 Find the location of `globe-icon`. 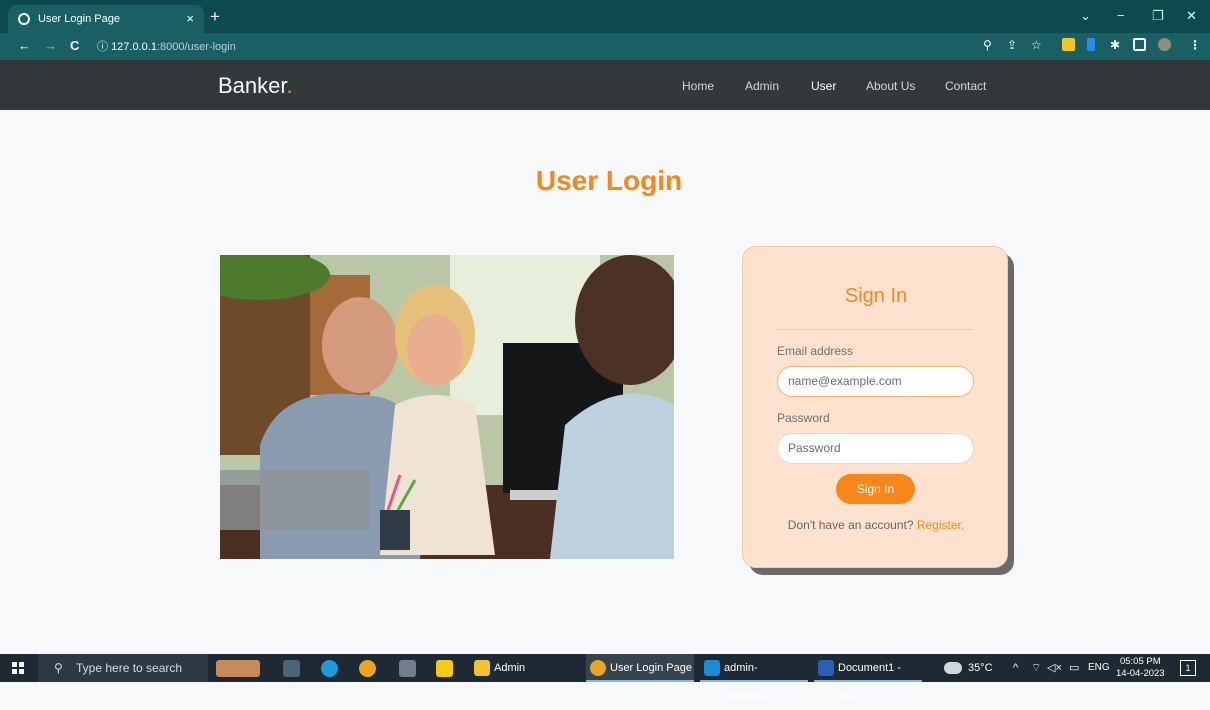

globe-icon is located at coordinates (24, 19).